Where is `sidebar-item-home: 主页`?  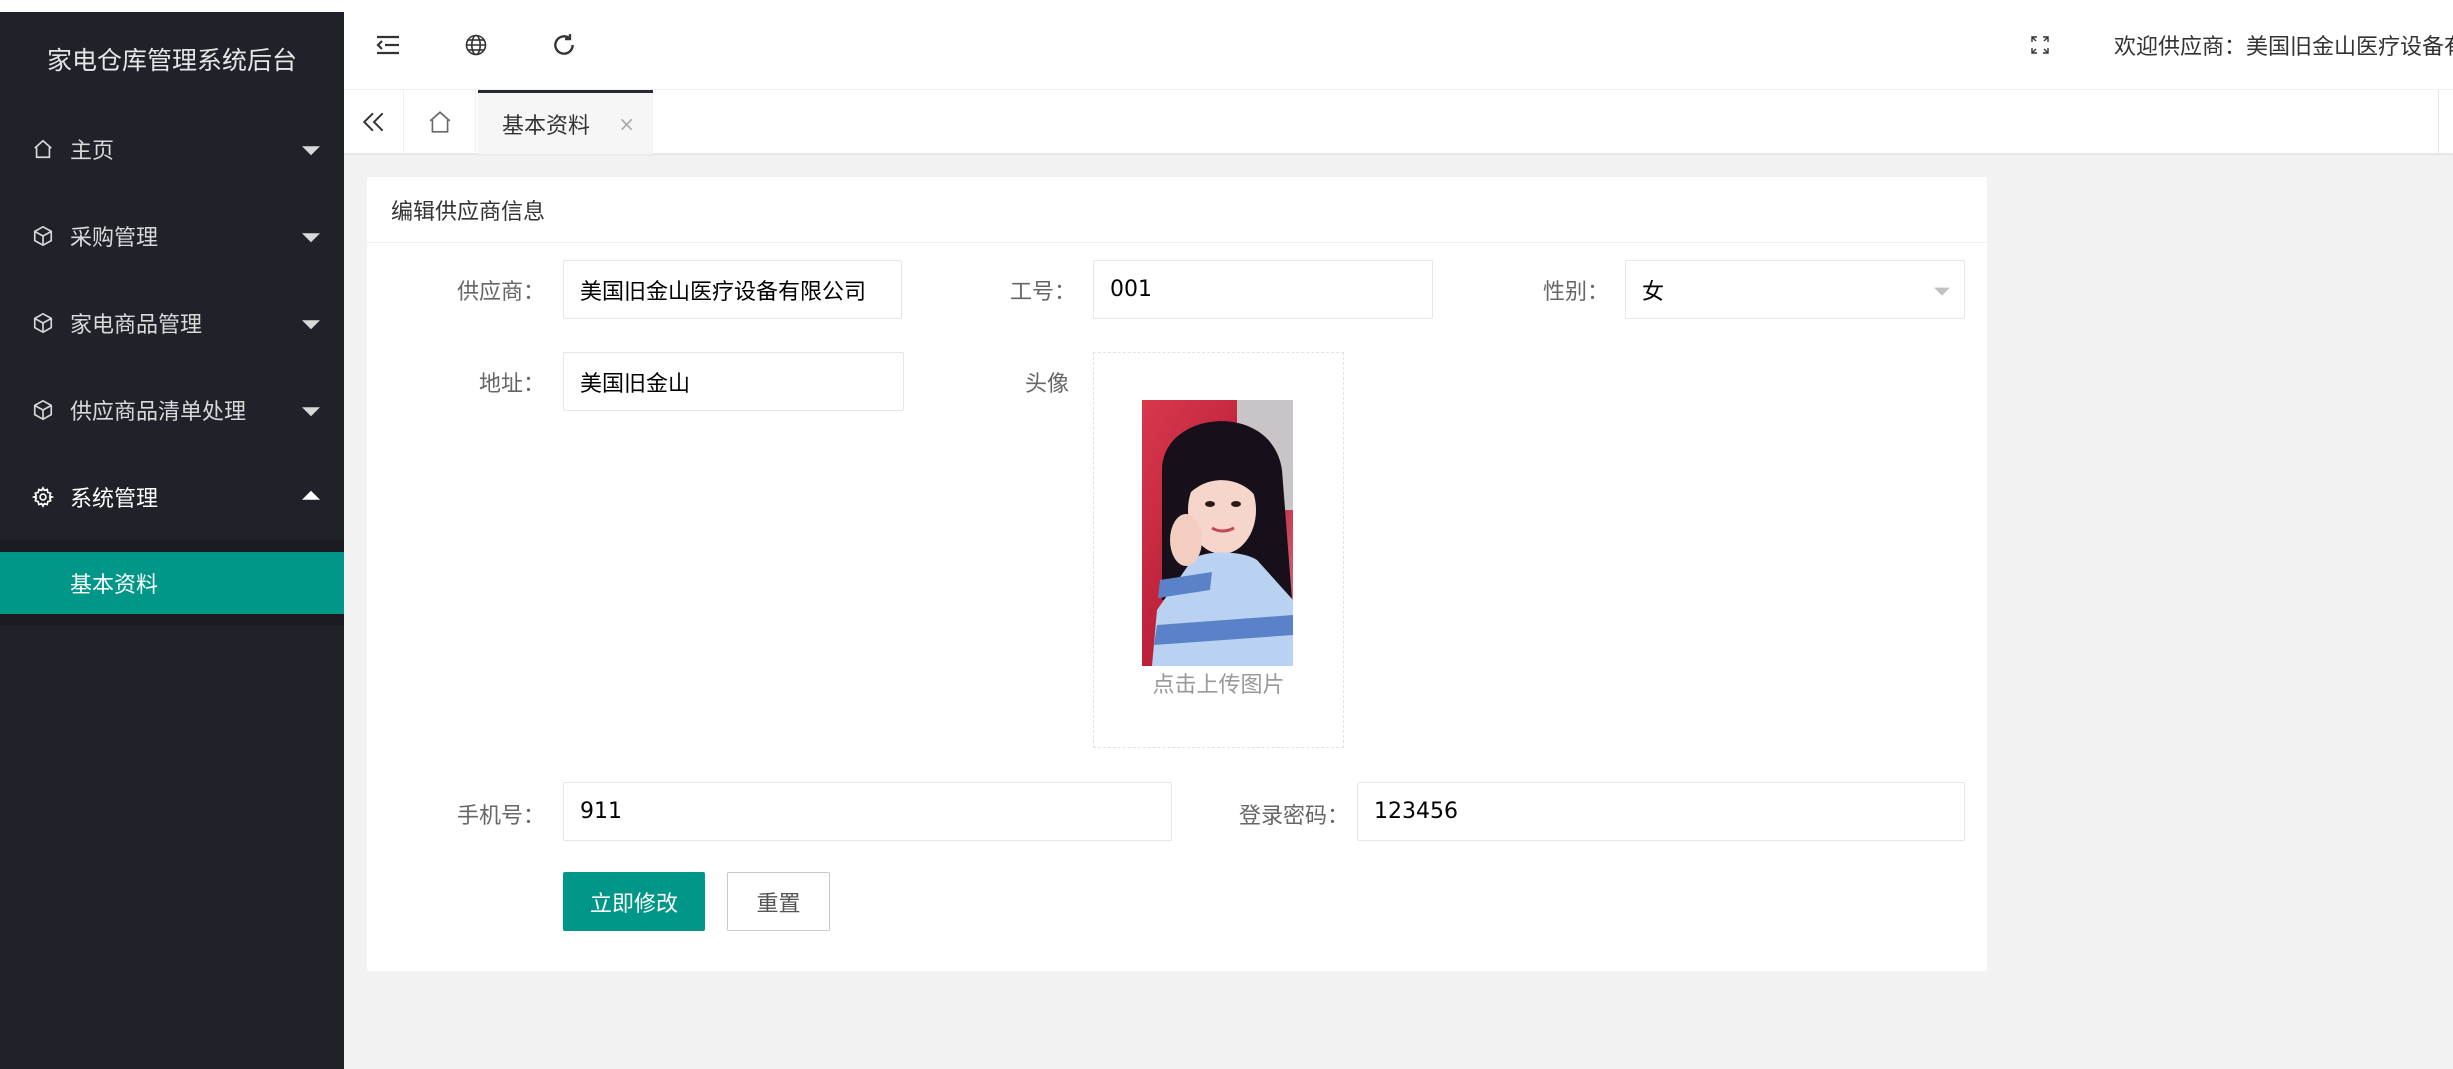 sidebar-item-home: 主页 is located at coordinates (172, 148).